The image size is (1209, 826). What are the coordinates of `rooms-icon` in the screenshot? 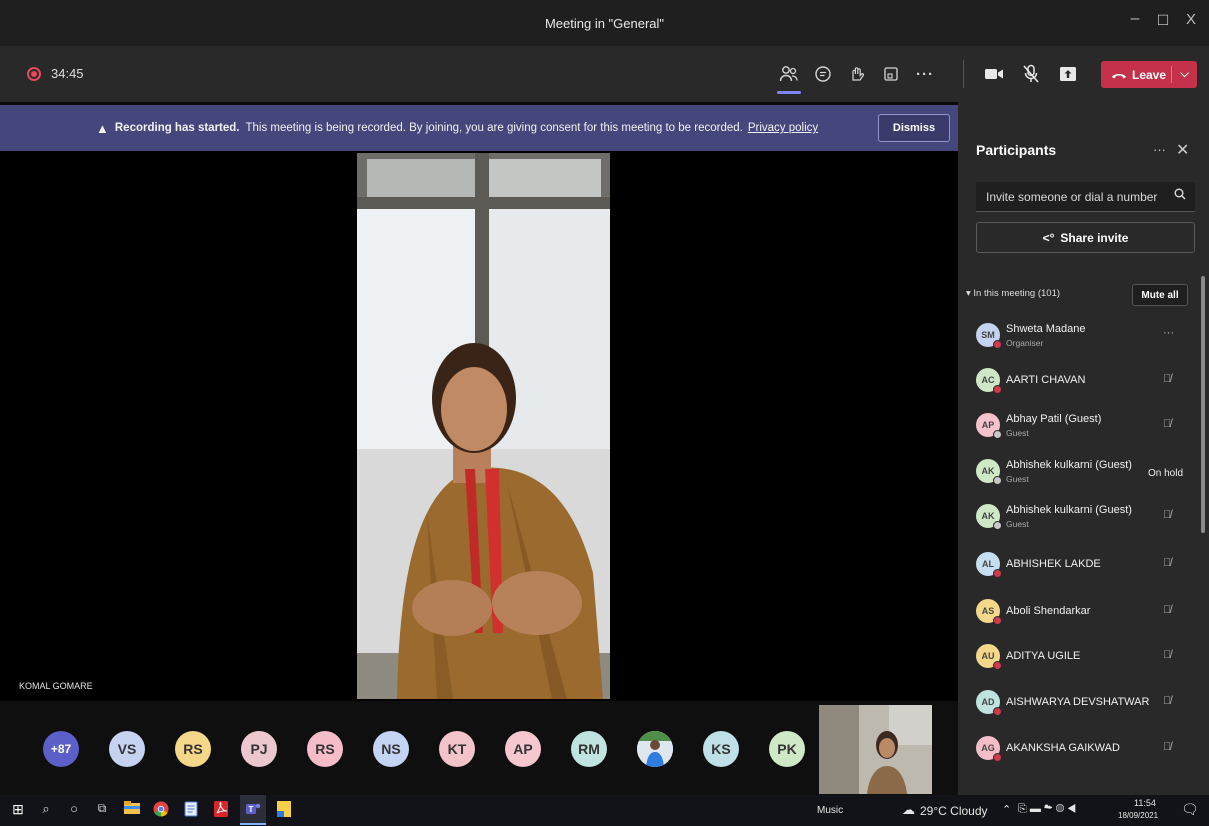 It's located at (891, 74).